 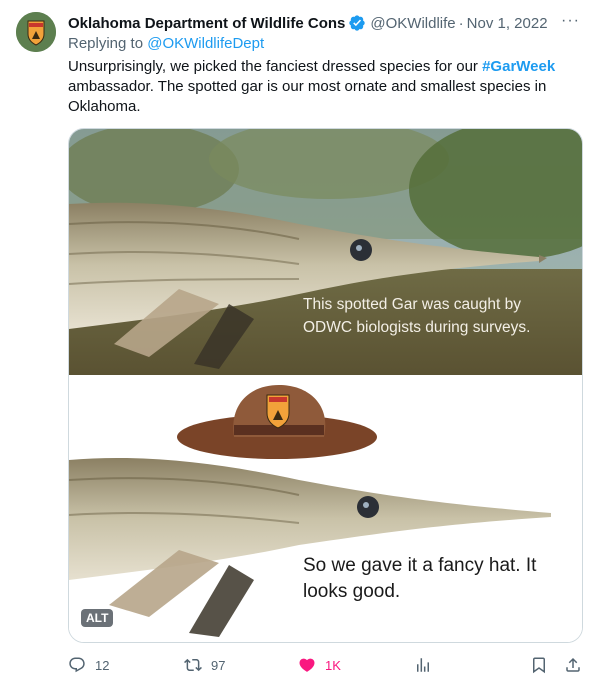 I want to click on bookmark-button, so click(x=539, y=665).